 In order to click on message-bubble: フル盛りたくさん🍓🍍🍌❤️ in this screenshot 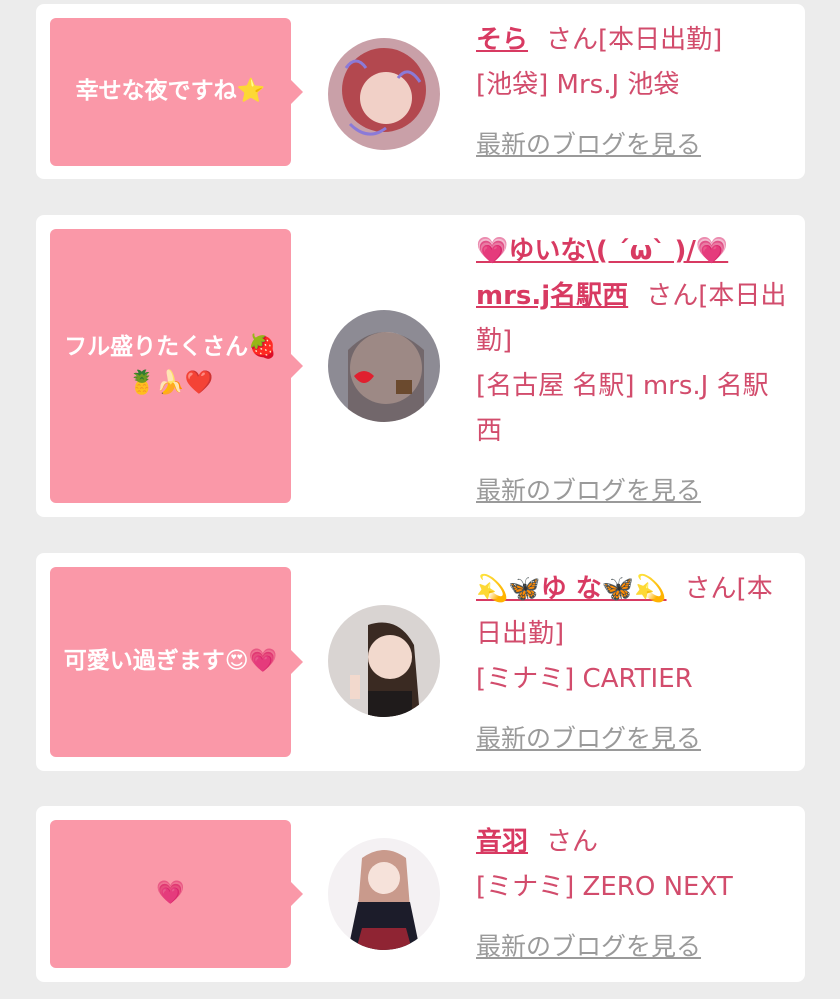, I will do `click(176, 366)`.